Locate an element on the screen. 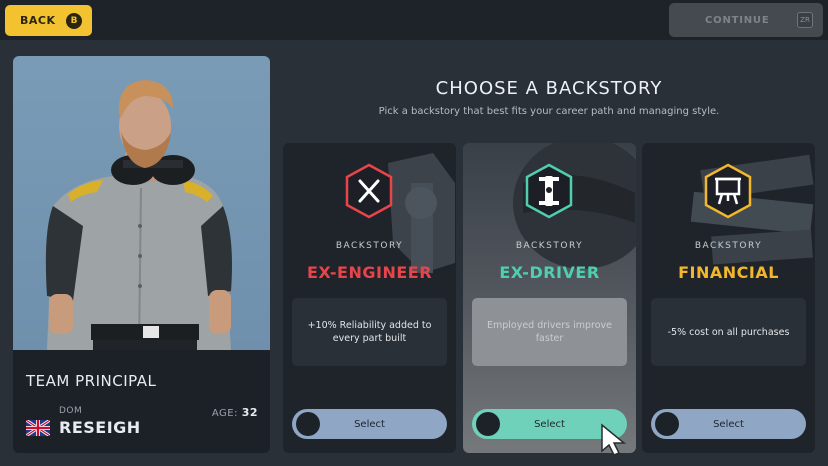 This screenshot has width=828, height=466. card-description: -5% cost on all purchases is located at coordinates (728, 332).